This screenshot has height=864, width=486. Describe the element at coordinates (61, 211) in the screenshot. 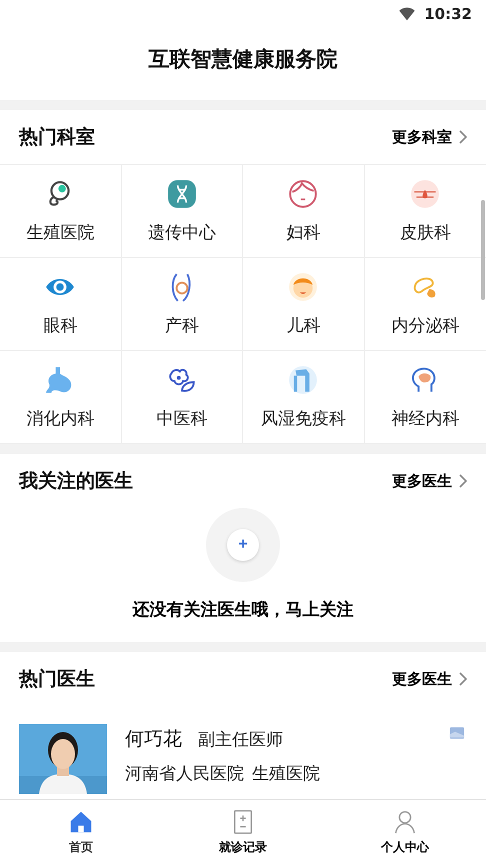

I see `department-item: 生殖医院` at that location.